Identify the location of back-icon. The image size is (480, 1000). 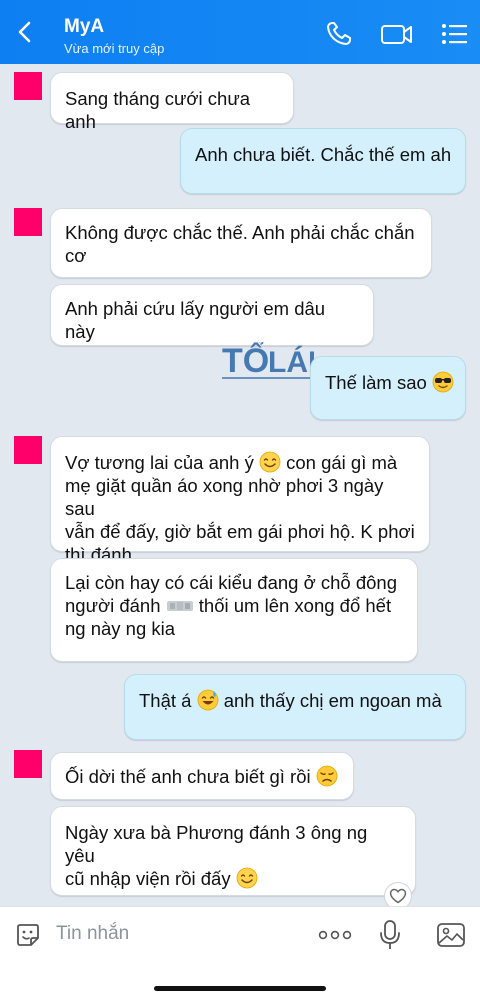
(26, 32).